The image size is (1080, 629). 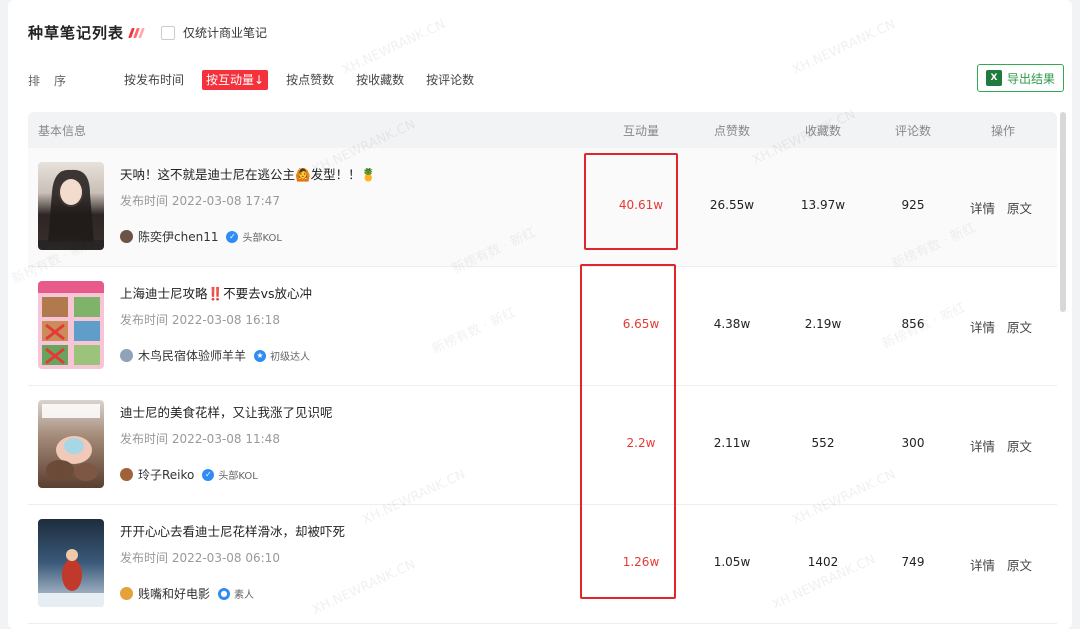 I want to click on header-info: 基本信息, so click(x=62, y=130).